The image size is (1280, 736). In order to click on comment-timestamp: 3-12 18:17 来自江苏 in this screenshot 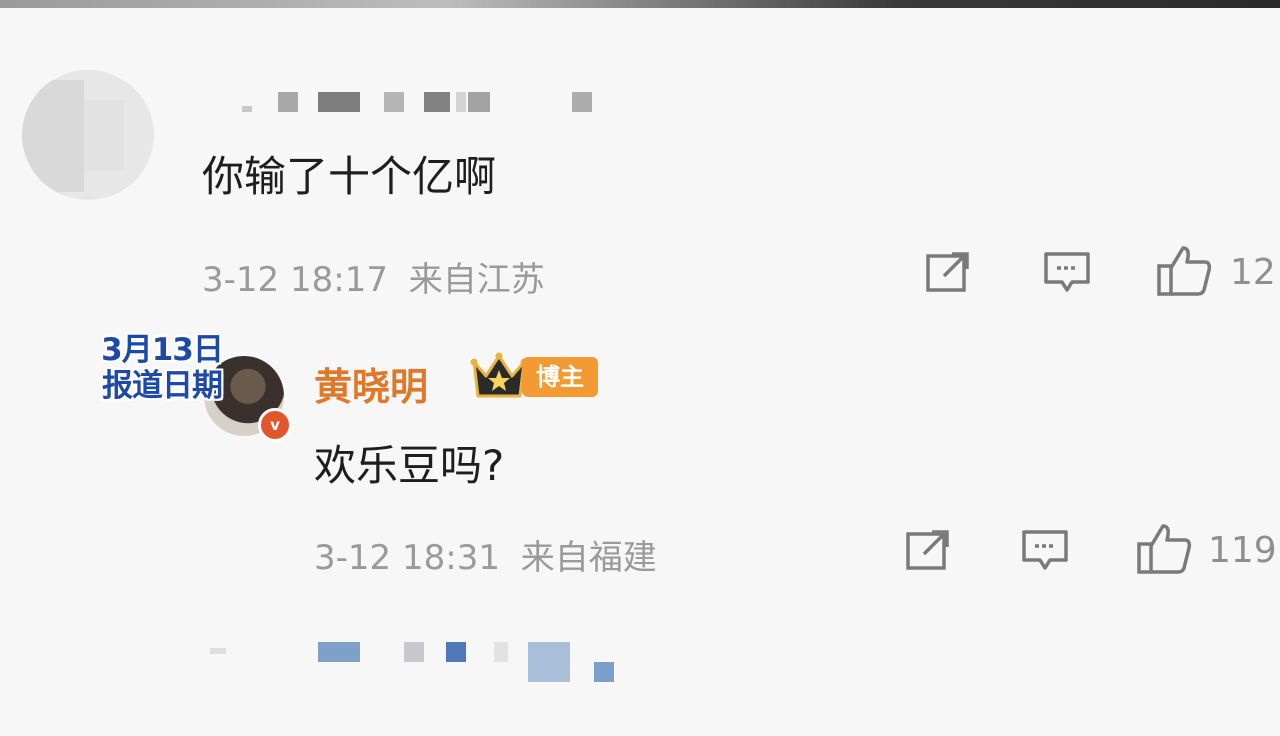, I will do `click(373, 276)`.